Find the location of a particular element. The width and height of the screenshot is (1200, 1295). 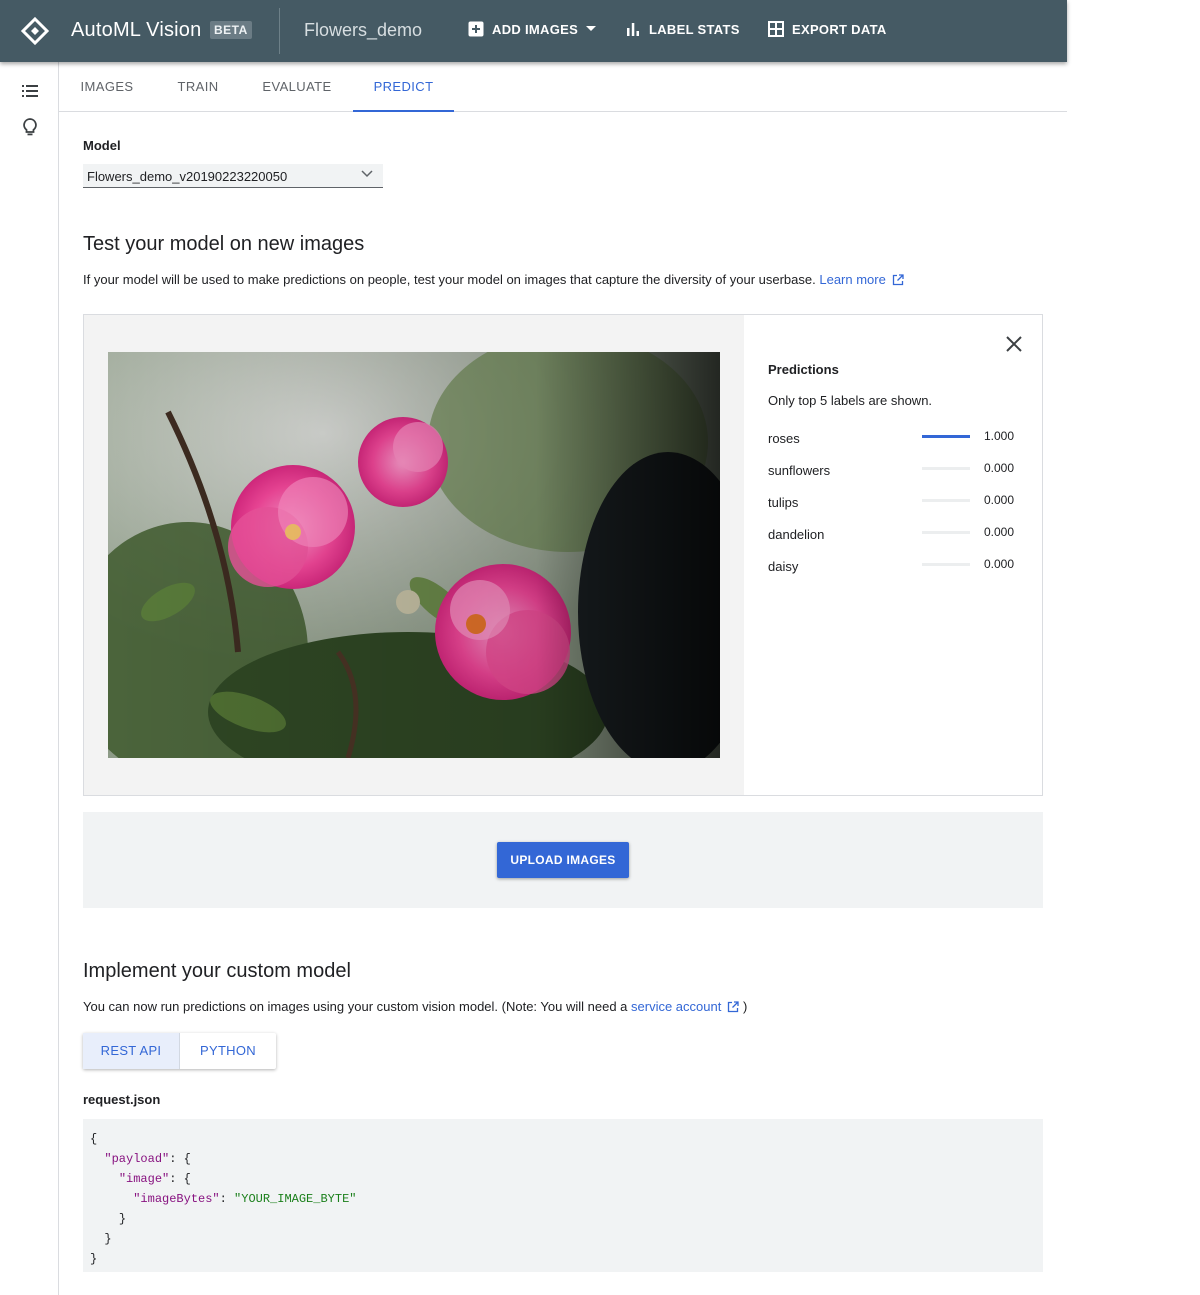

dataset-name: Flowers_demo is located at coordinates (363, 30).